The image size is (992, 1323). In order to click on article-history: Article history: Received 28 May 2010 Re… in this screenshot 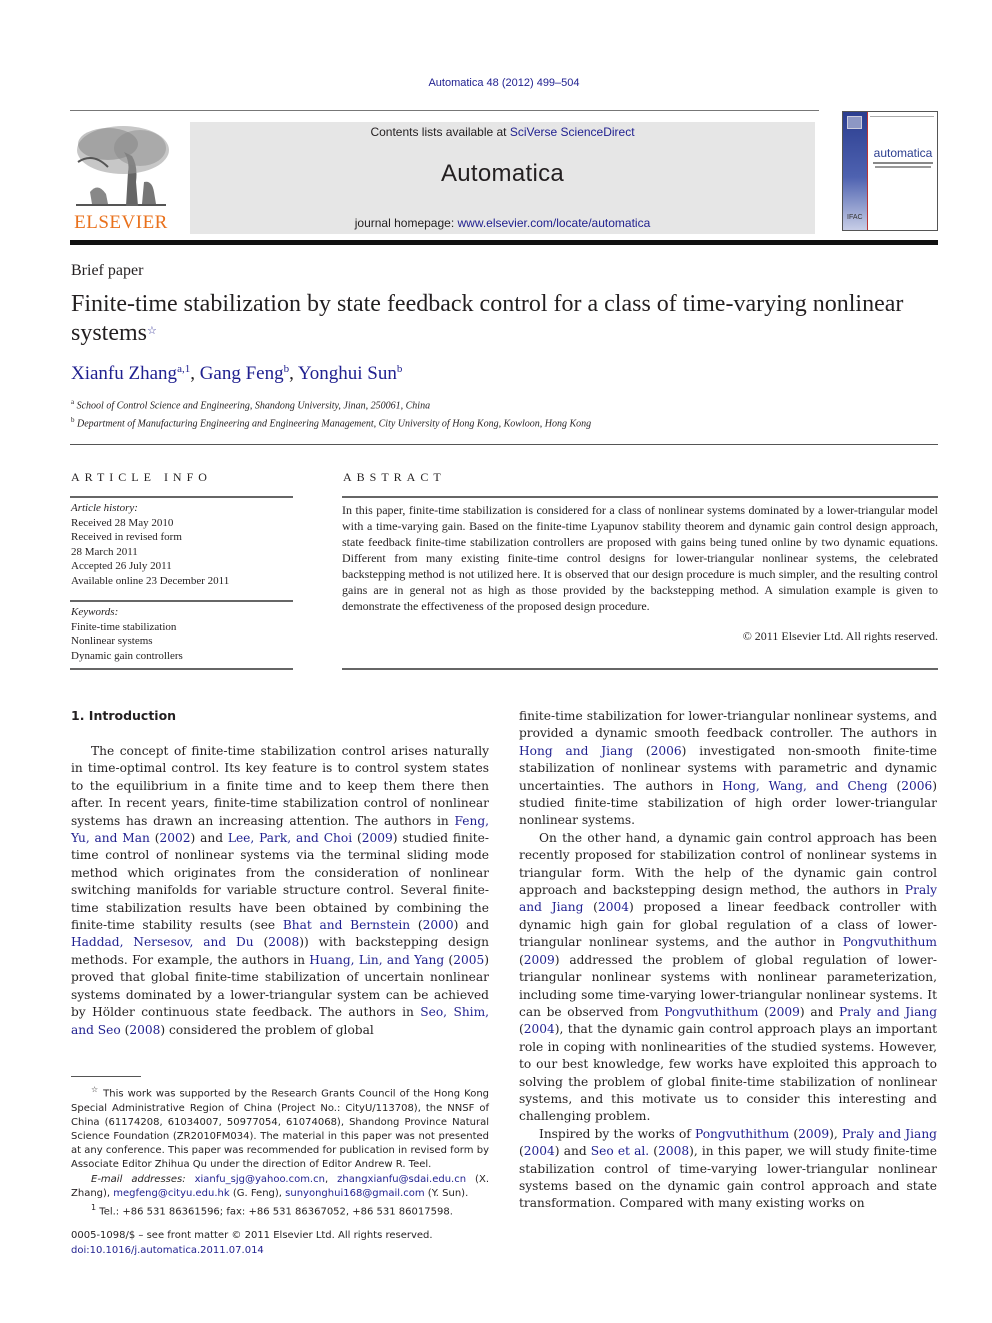, I will do `click(150, 544)`.